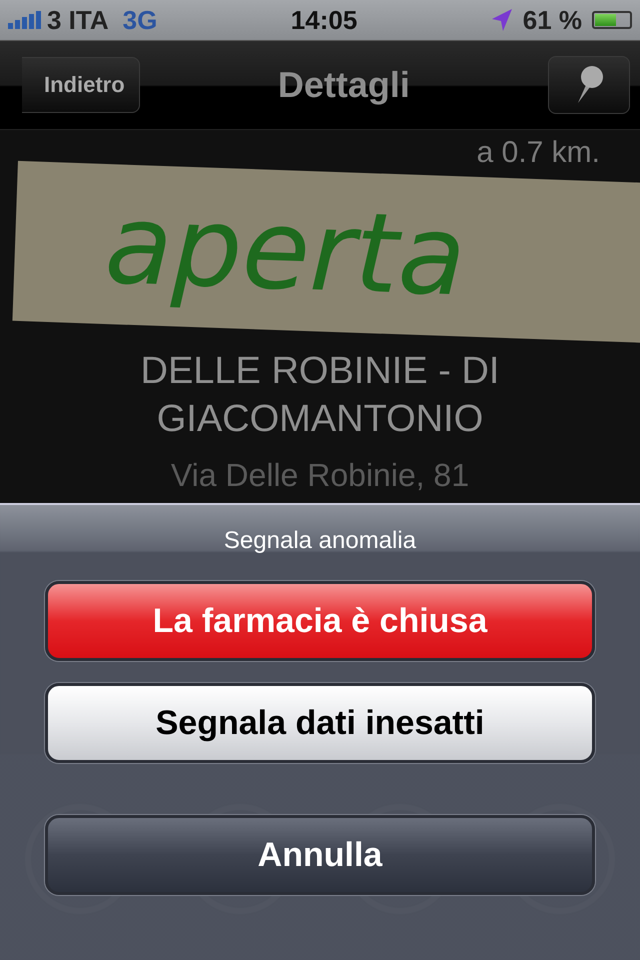 This screenshot has height=960, width=640. Describe the element at coordinates (78, 20) in the screenshot. I see `carrier-name: 3 ITA` at that location.